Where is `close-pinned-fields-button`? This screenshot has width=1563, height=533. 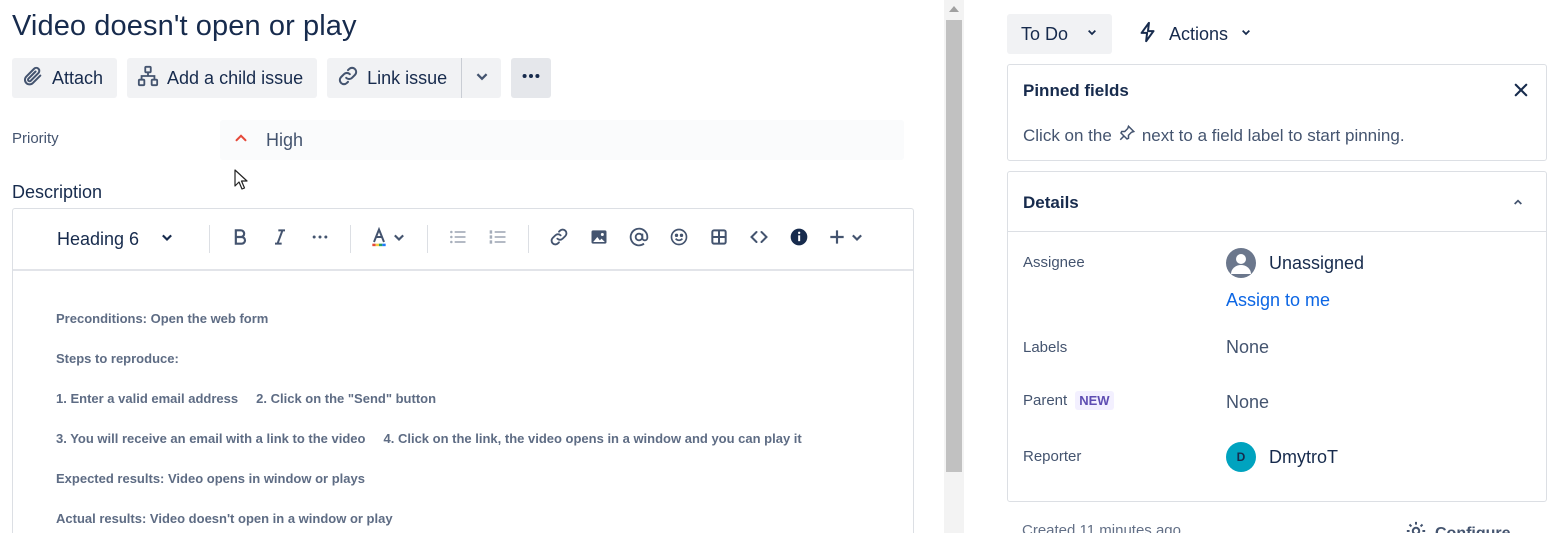 close-pinned-fields-button is located at coordinates (1521, 92).